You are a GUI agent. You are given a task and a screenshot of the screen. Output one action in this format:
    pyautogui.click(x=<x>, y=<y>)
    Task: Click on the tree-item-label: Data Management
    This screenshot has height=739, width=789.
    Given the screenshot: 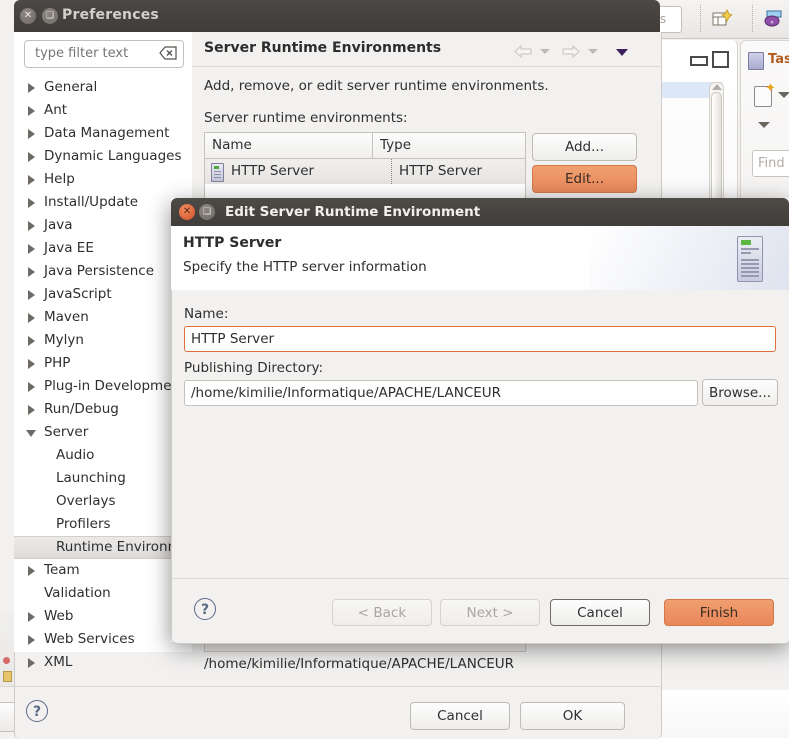 What is the action you would take?
    pyautogui.click(x=107, y=133)
    